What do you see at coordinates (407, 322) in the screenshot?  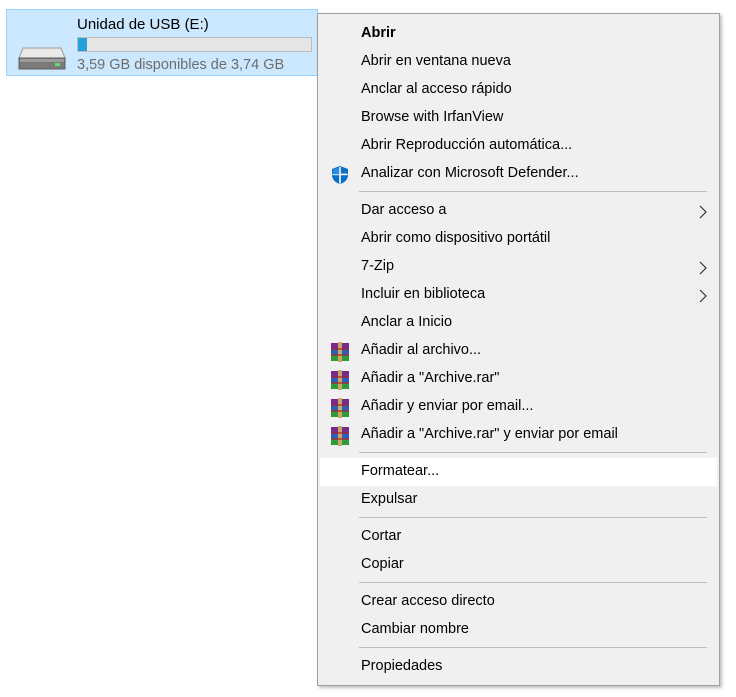 I see `menu-item-label: Anclar a Inicio` at bounding box center [407, 322].